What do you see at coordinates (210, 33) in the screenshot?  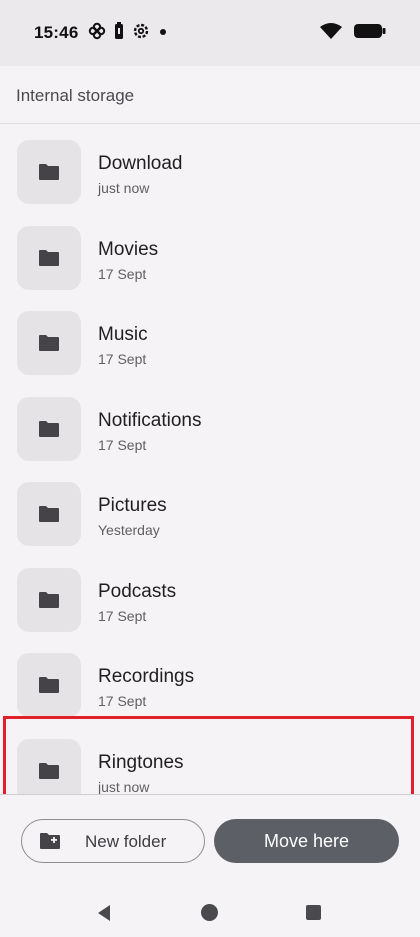 I see `status-bar: 15:46` at bounding box center [210, 33].